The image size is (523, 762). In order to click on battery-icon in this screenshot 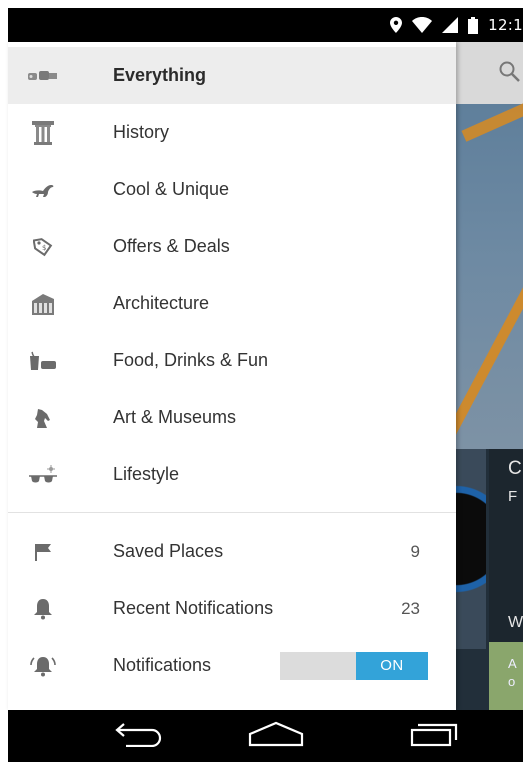, I will do `click(473, 25)`.